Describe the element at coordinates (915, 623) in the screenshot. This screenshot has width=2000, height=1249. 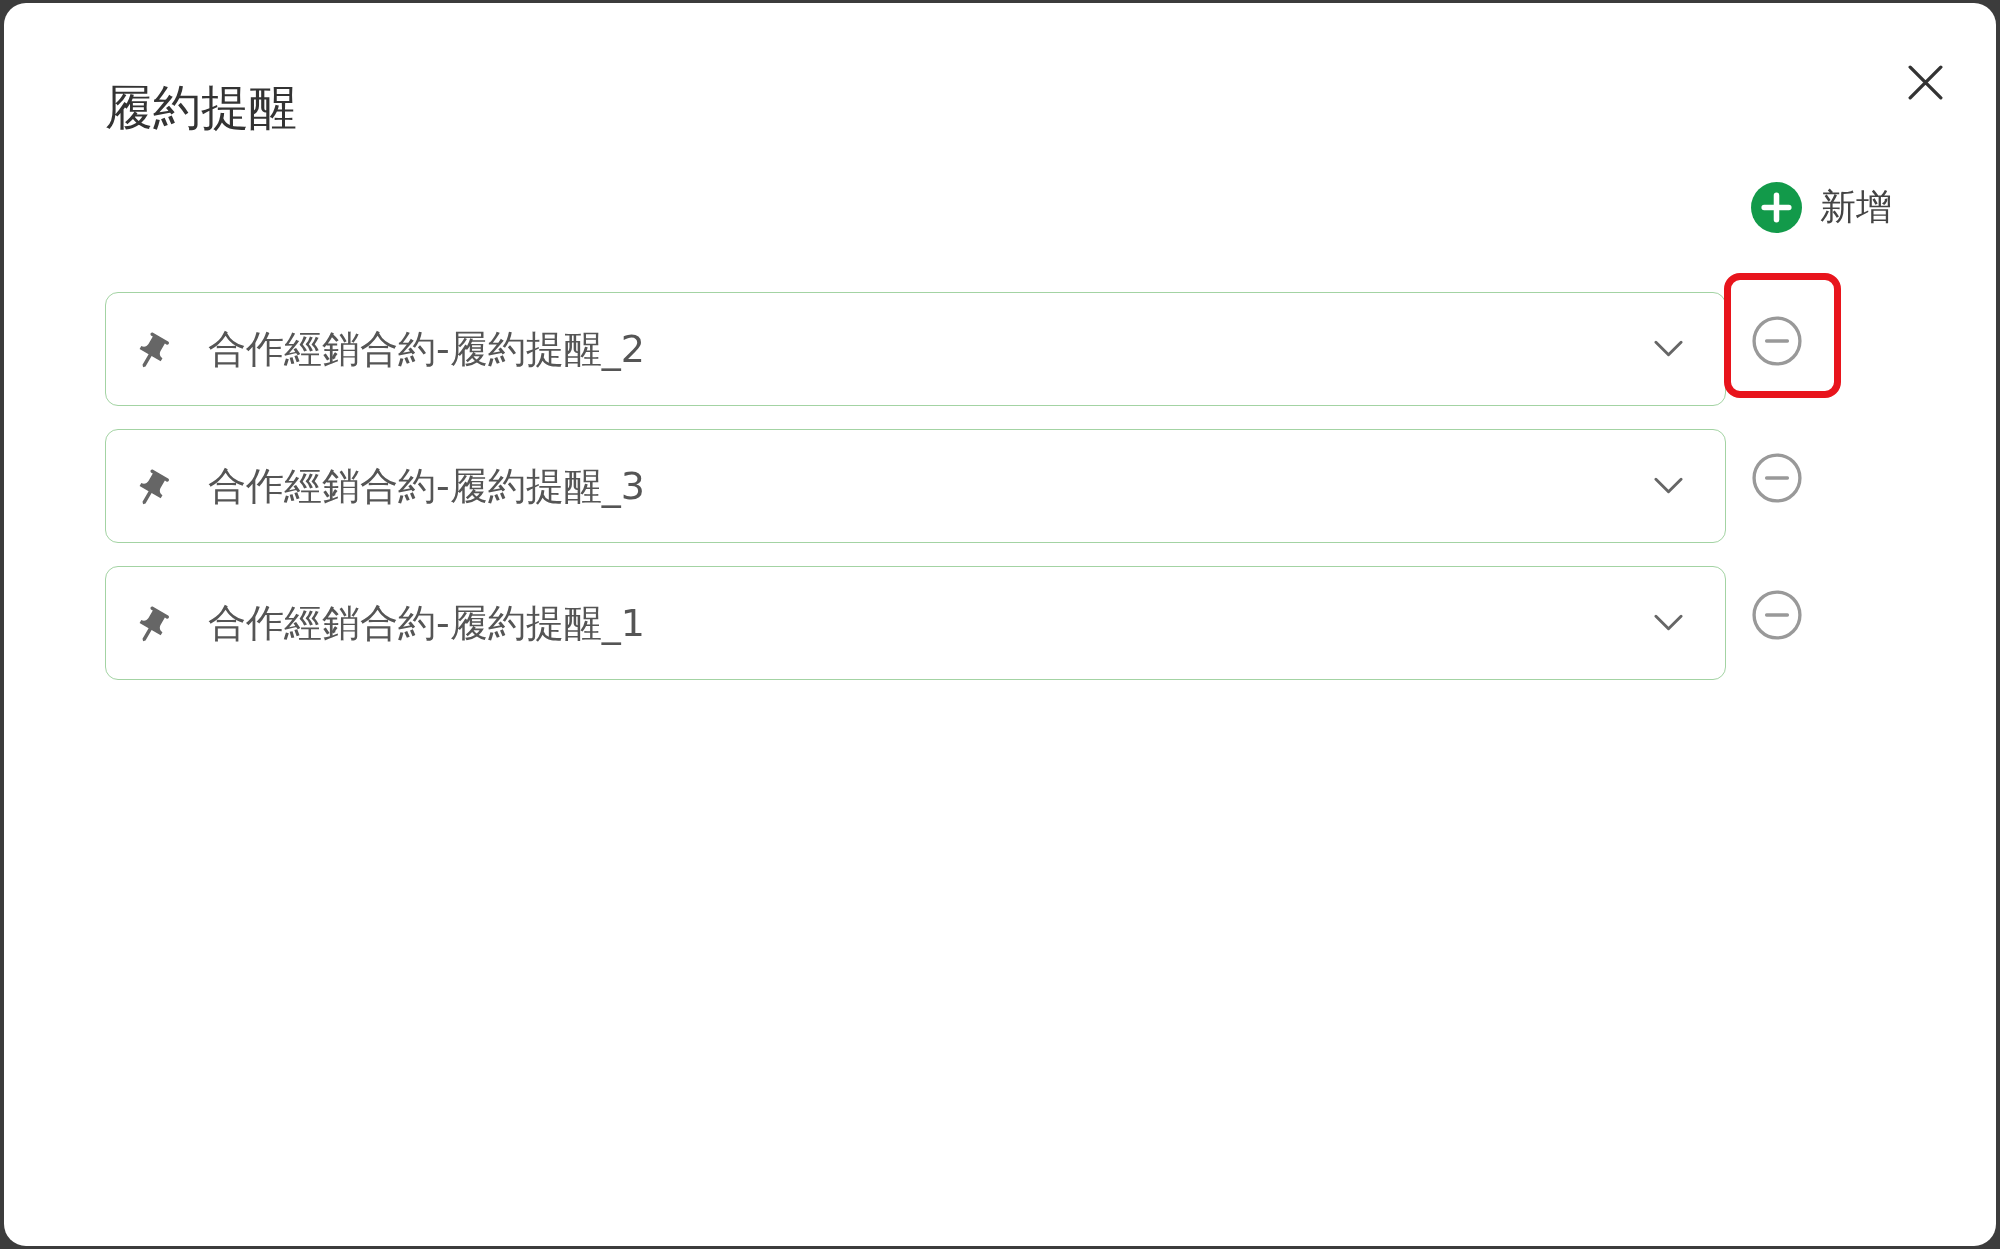
I see `reminder-select: 合作經銷合約-履約提醒_1` at that location.